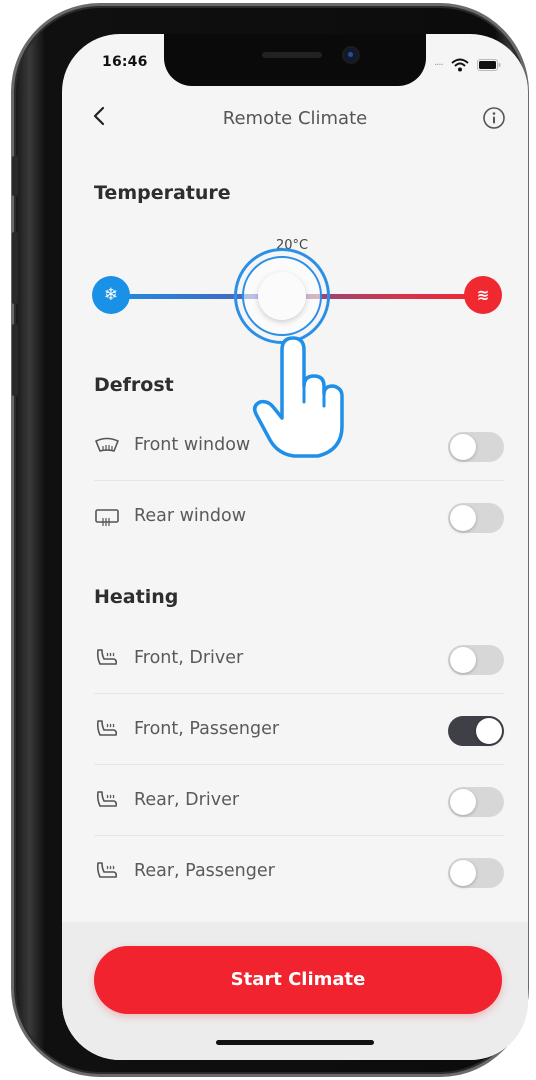 The image size is (536, 1080). What do you see at coordinates (476, 873) in the screenshot?
I see `heating-rear-passenger-toggle` at bounding box center [476, 873].